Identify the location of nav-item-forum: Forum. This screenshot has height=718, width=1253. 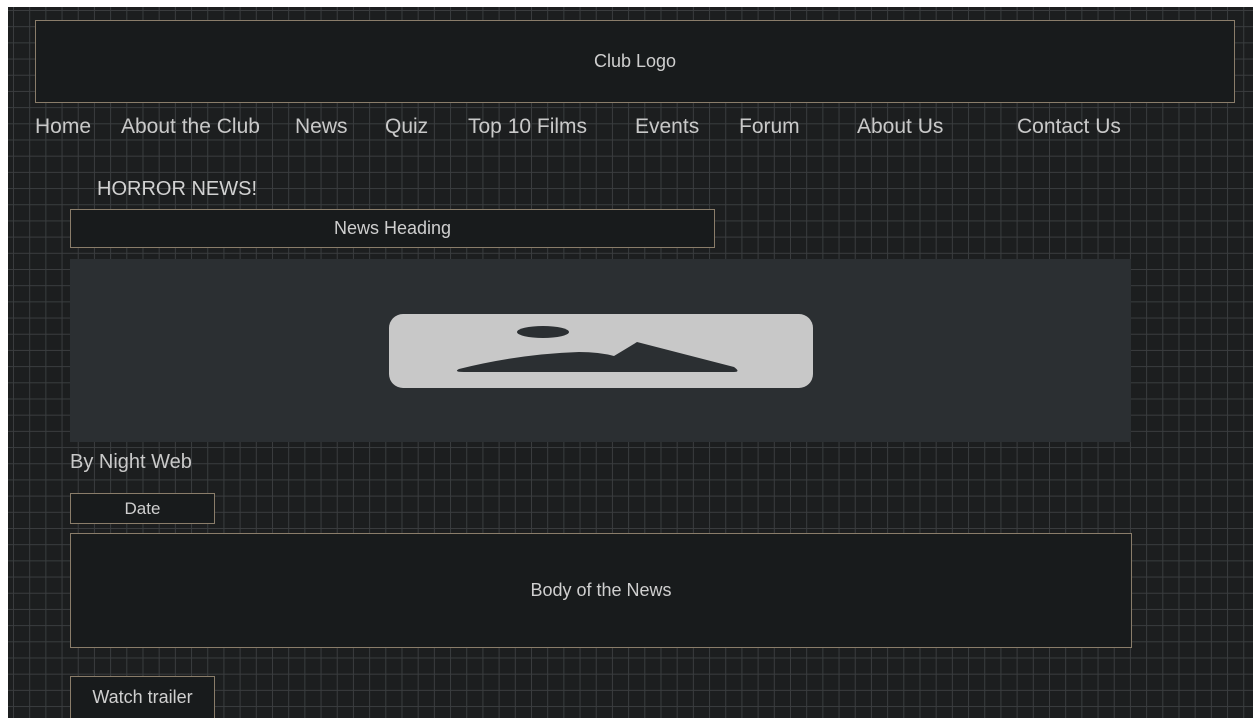
(769, 127).